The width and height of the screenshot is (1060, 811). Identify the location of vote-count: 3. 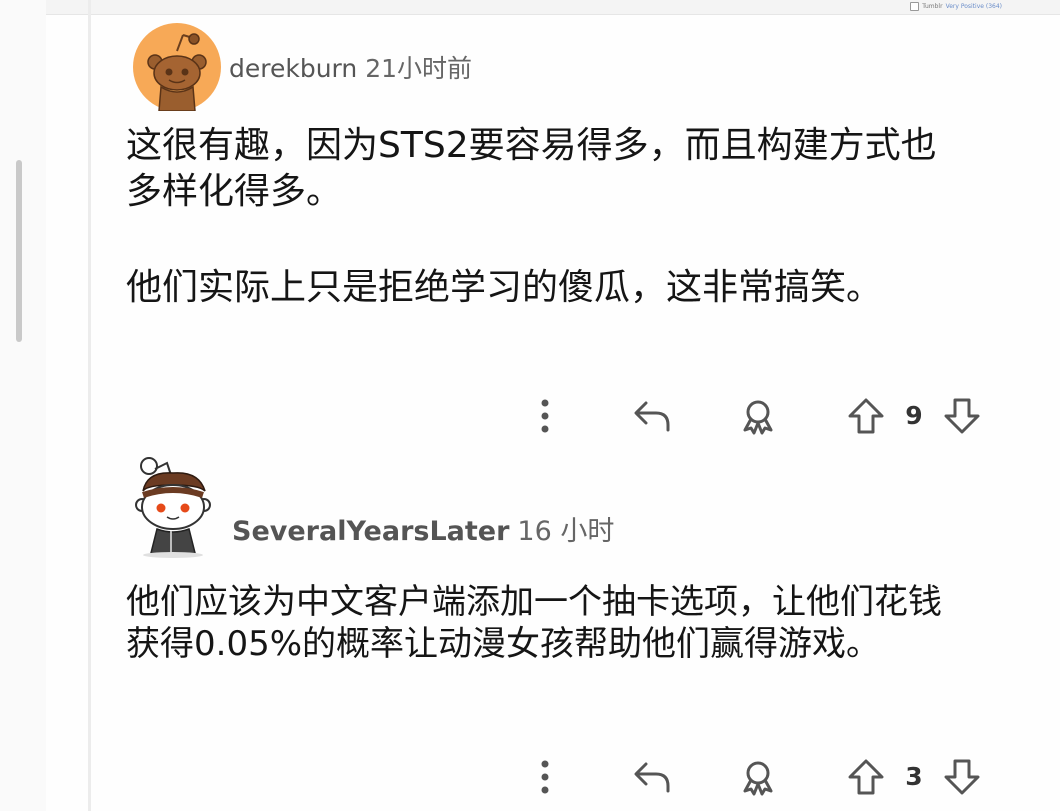
(914, 776).